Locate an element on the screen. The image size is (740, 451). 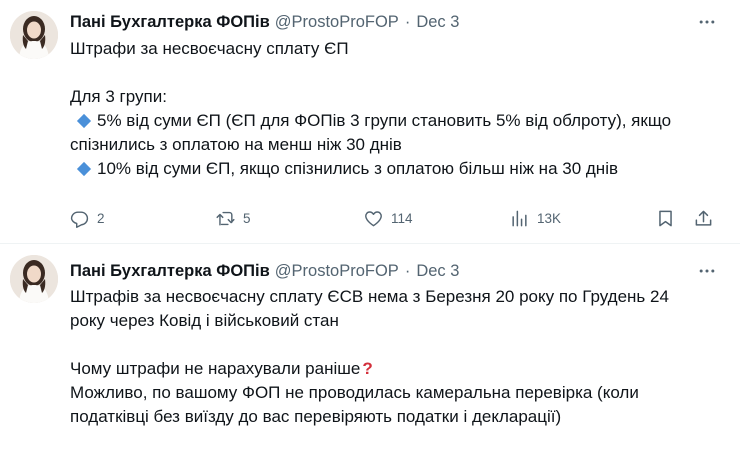
red-question-mark-icon: ? is located at coordinates (367, 368).